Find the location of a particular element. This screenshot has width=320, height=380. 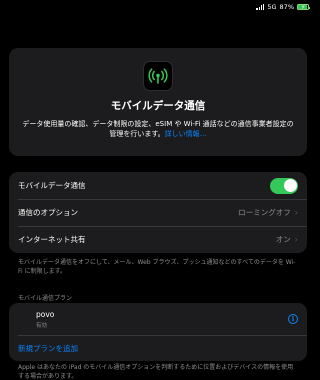

cellular-signal-icon is located at coordinates (260, 7).